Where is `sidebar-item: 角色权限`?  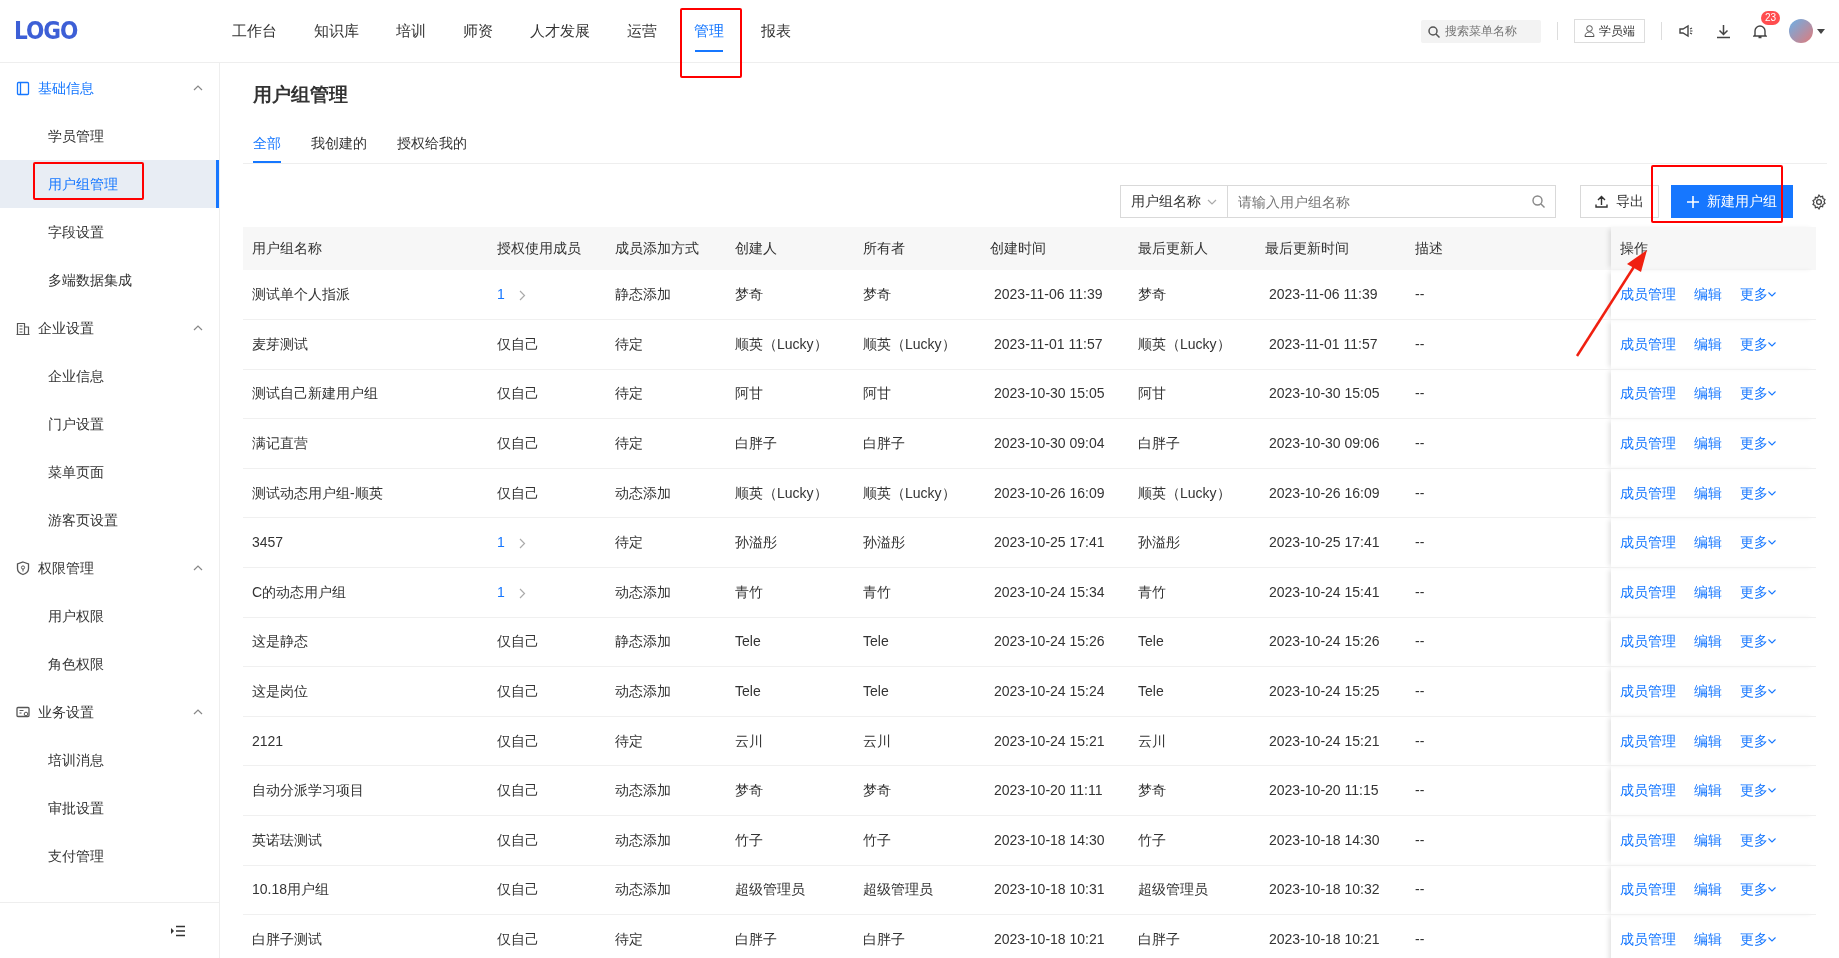 sidebar-item: 角色权限 is located at coordinates (109, 664).